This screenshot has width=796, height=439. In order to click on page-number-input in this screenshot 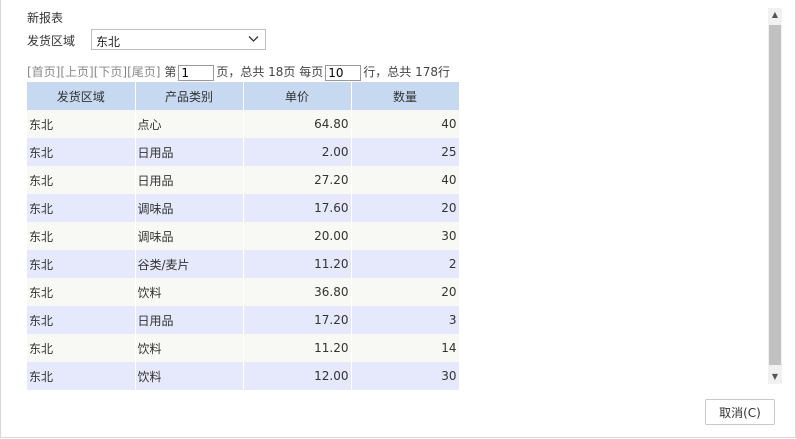, I will do `click(196, 72)`.